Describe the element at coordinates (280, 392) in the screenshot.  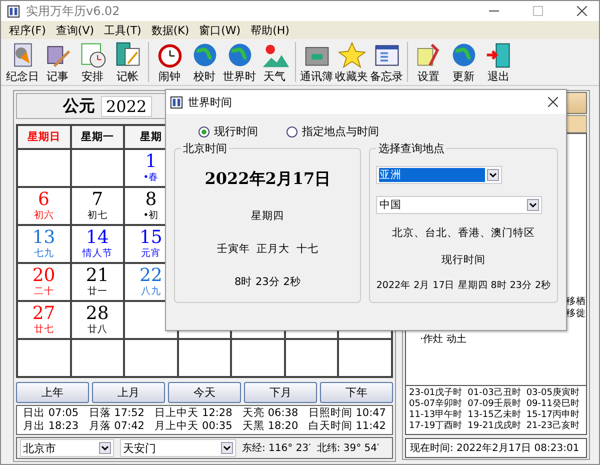
I see `nav-button: 下月` at that location.